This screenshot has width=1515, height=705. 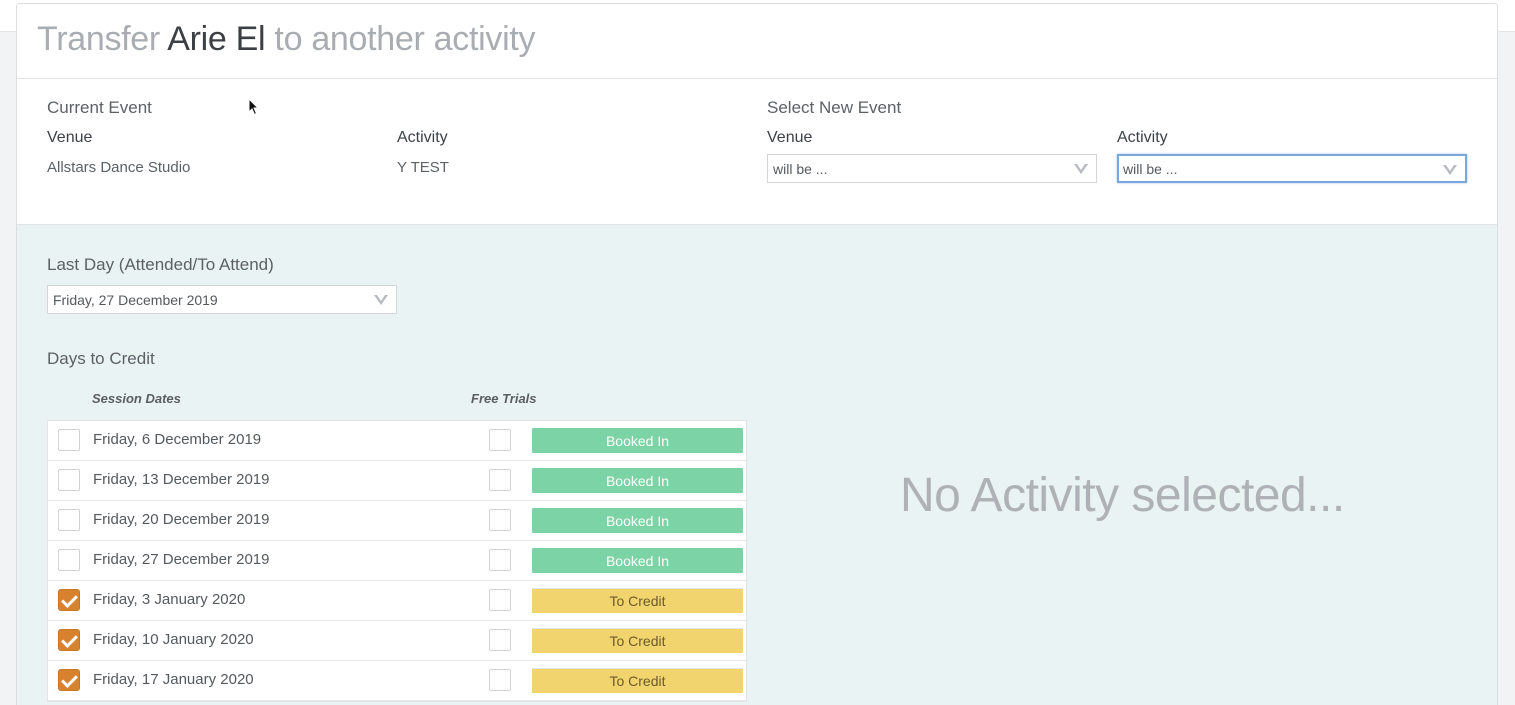 I want to click on session-date: Friday, 27 December 2019, so click(x=181, y=559).